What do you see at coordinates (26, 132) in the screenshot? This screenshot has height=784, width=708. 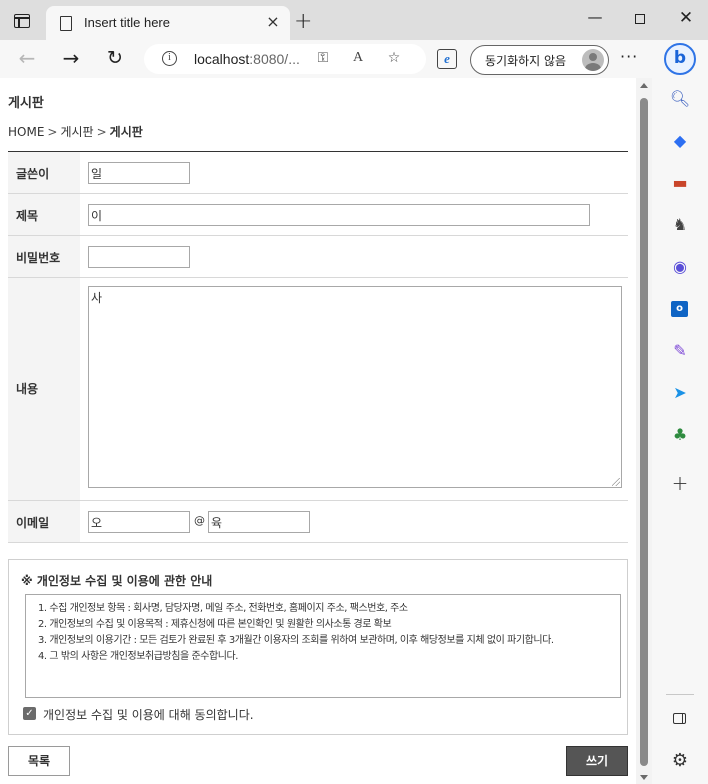 I see `breadcrumb-home: HOME` at bounding box center [26, 132].